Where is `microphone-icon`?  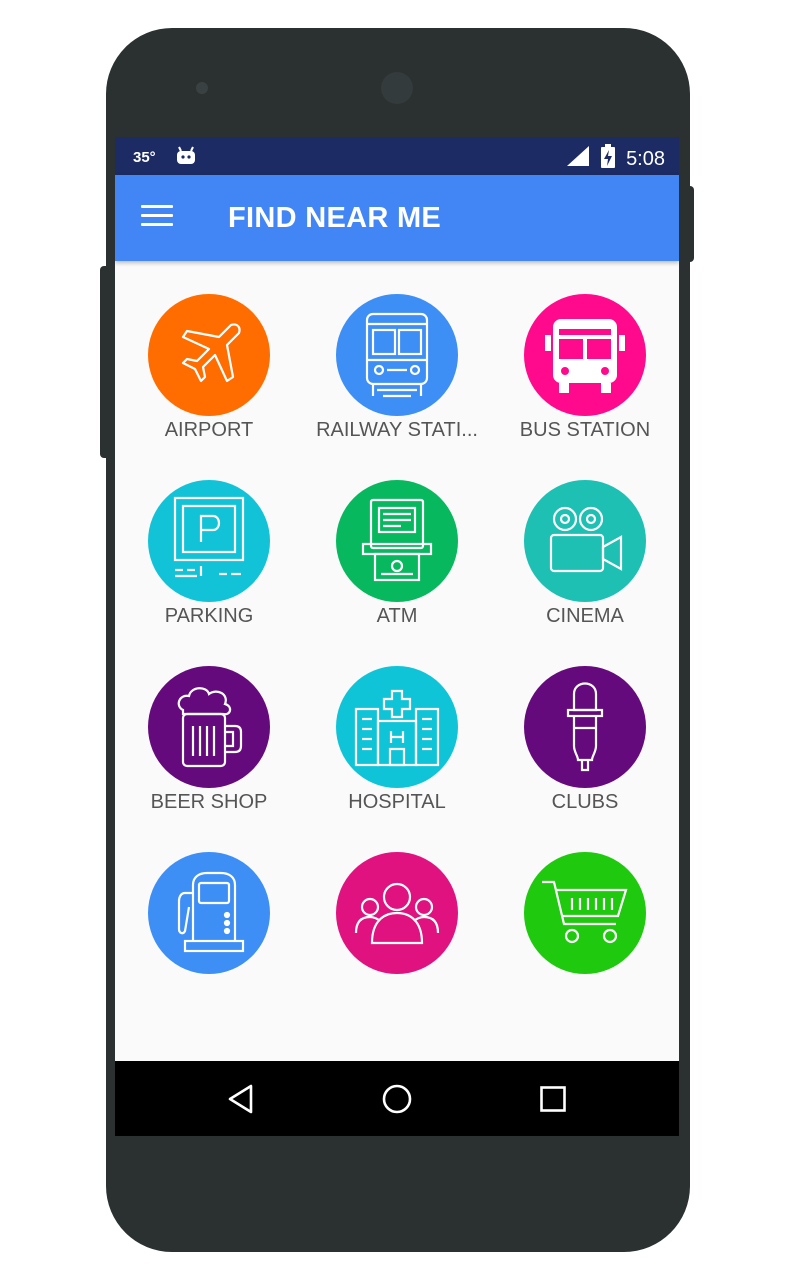 microphone-icon is located at coordinates (585, 727).